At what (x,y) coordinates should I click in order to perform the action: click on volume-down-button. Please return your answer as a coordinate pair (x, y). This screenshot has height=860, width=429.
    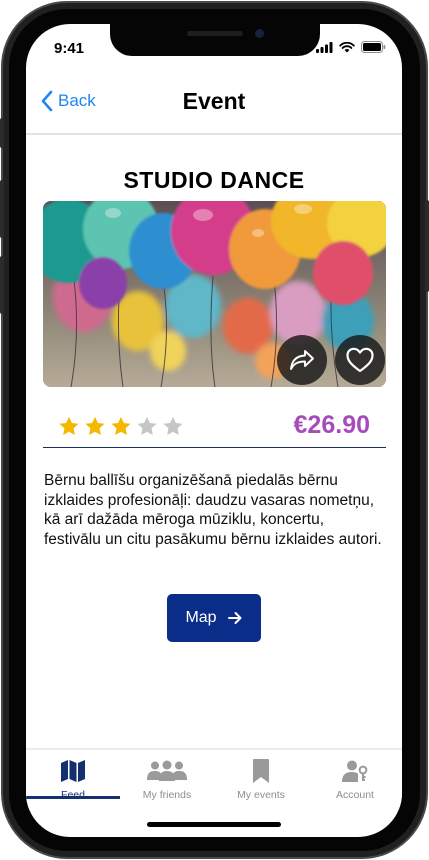
    Looking at the image, I should click on (2, 285).